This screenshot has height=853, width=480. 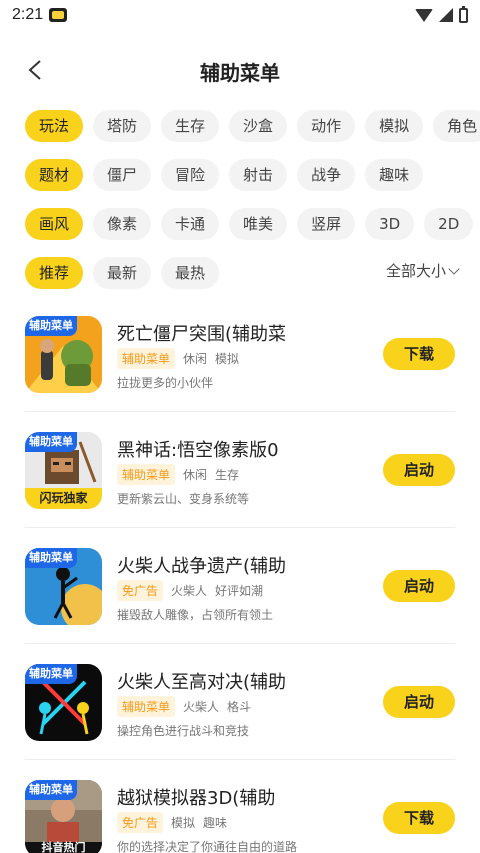 I want to click on game-description: 摧毁敌人雕像，占领所有领土, so click(x=195, y=615).